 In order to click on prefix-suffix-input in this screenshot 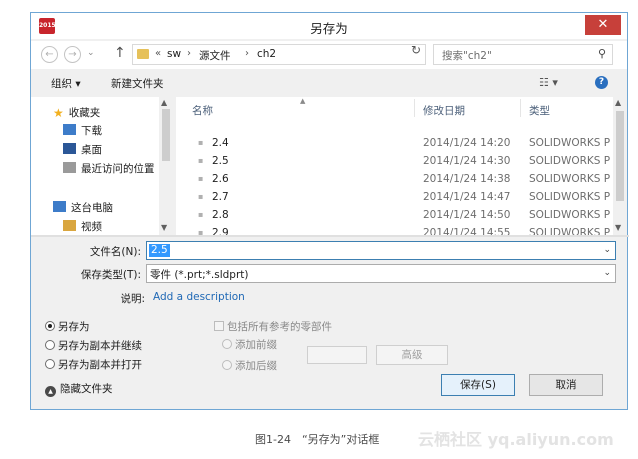, I will do `click(337, 355)`.